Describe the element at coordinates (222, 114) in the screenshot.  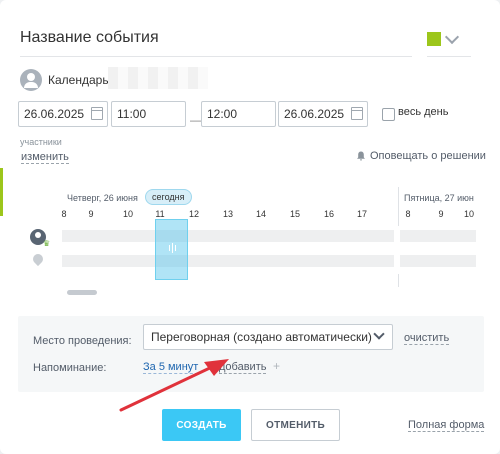
I see `end-time-value: 12:00` at that location.